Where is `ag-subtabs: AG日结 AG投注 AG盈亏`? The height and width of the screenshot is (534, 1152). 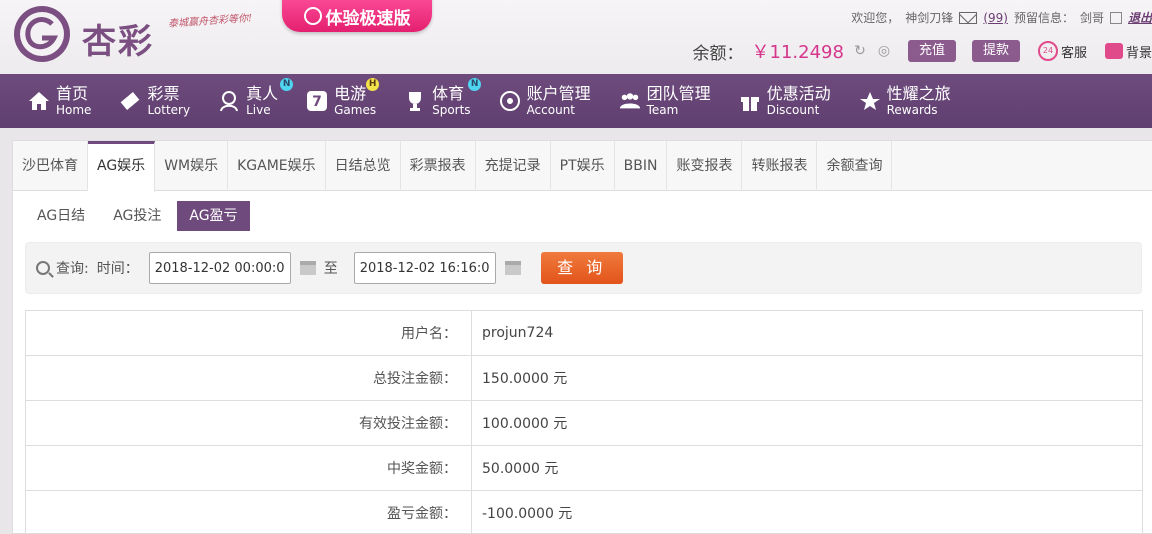
ag-subtabs: AG日结 AG投注 AG盈亏 is located at coordinates (582, 216).